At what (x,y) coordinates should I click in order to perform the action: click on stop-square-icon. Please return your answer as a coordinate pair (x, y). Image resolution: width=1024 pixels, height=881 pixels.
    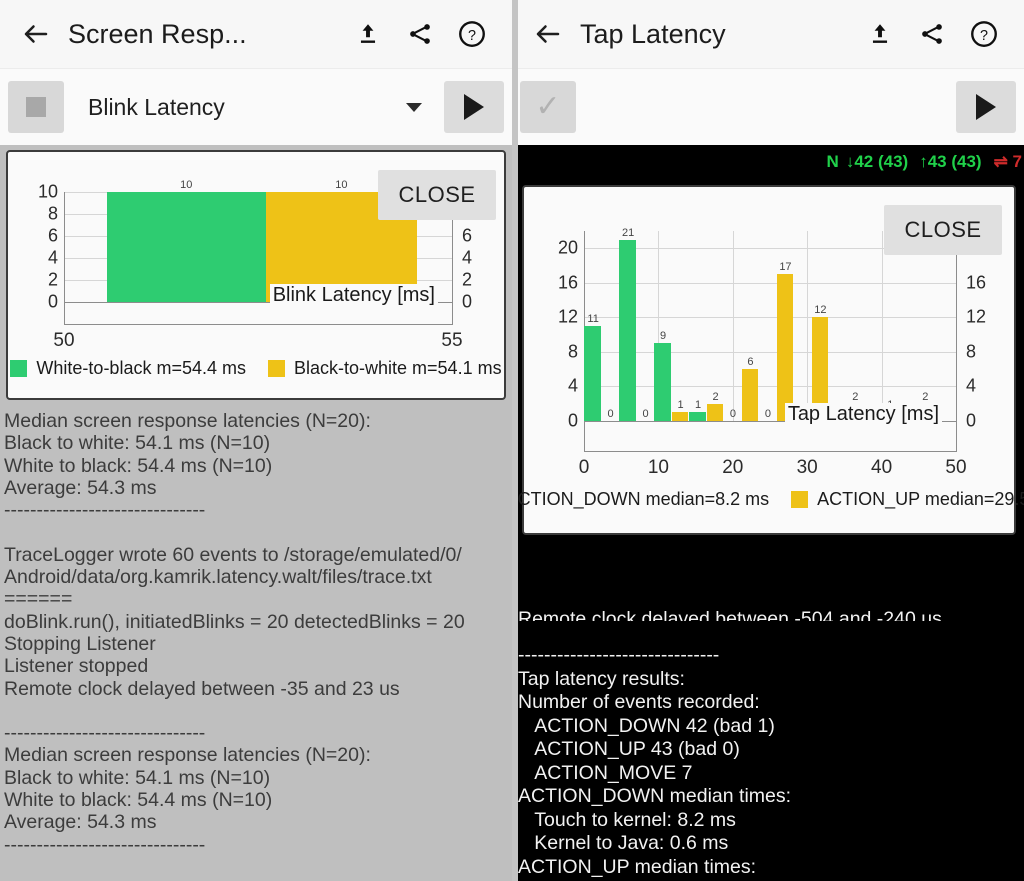
    Looking at the image, I should click on (36, 107).